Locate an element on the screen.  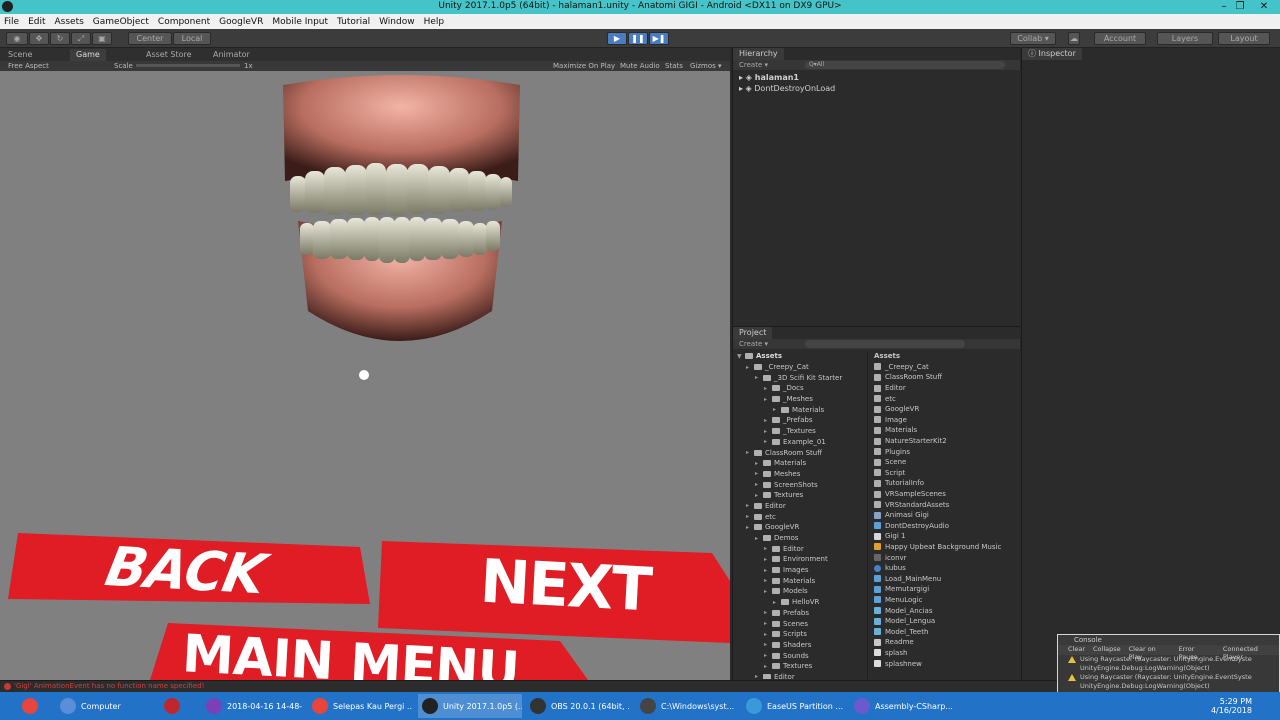
layers-dropdown: Layers is located at coordinates (1185, 38).